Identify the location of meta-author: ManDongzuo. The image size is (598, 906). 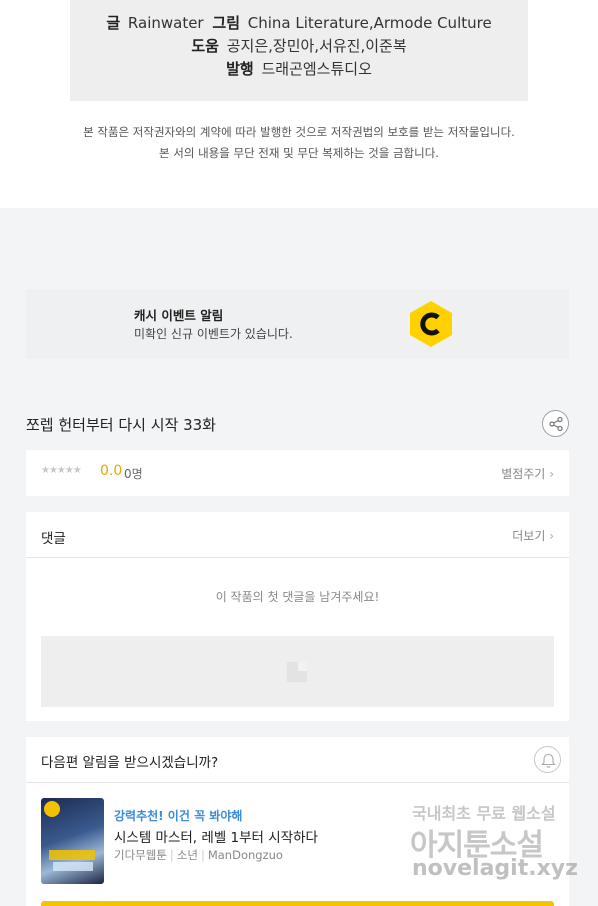
(245, 855).